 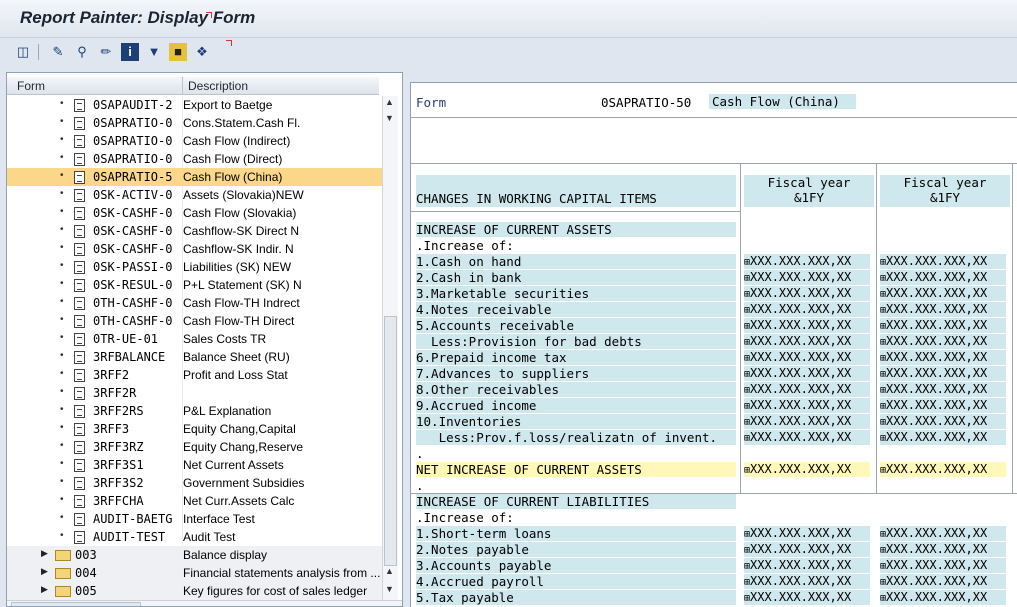 I want to click on vertical-scrollbar: ▲ ▼ ▲ ▼, so click(x=390, y=348).